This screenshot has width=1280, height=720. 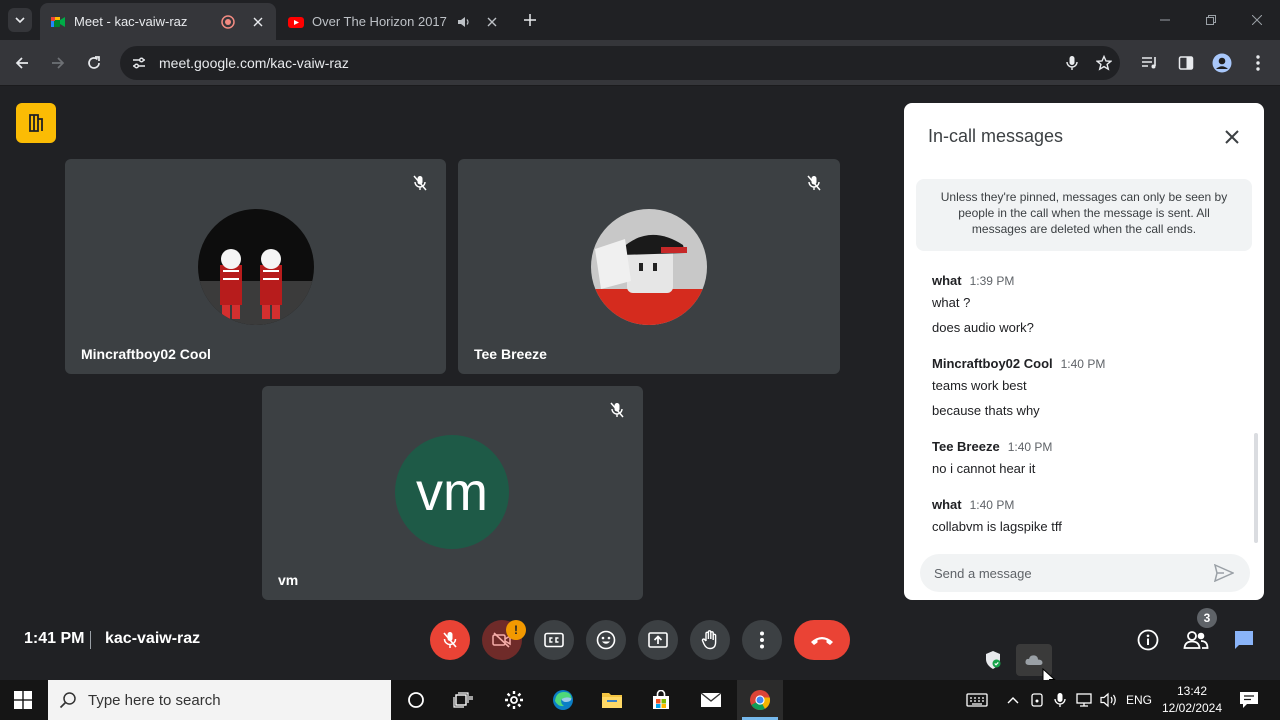 What do you see at coordinates (1192, 700) in the screenshot?
I see `taskbar-clock: 13:42 12/02/2024` at bounding box center [1192, 700].